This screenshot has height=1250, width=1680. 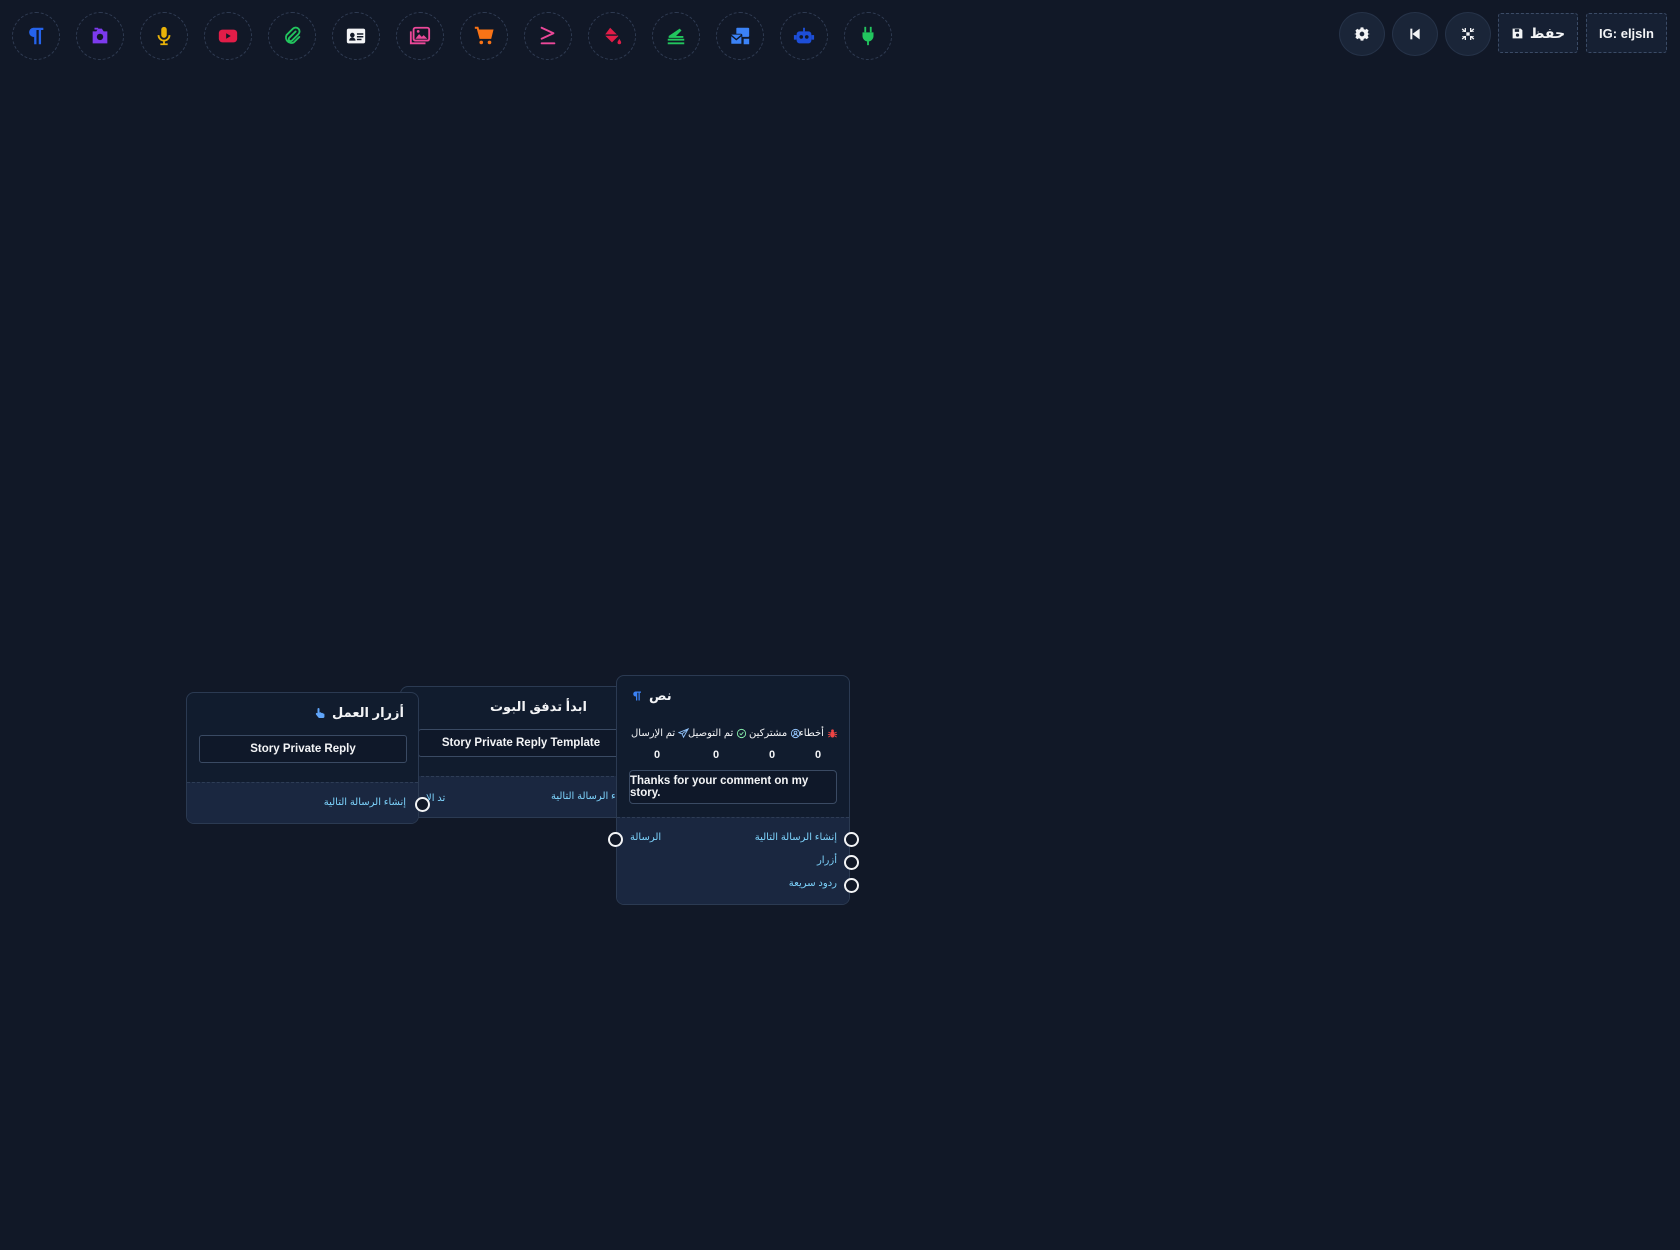 I want to click on message-preview: Thanks for your comment on my story., so click(x=733, y=787).